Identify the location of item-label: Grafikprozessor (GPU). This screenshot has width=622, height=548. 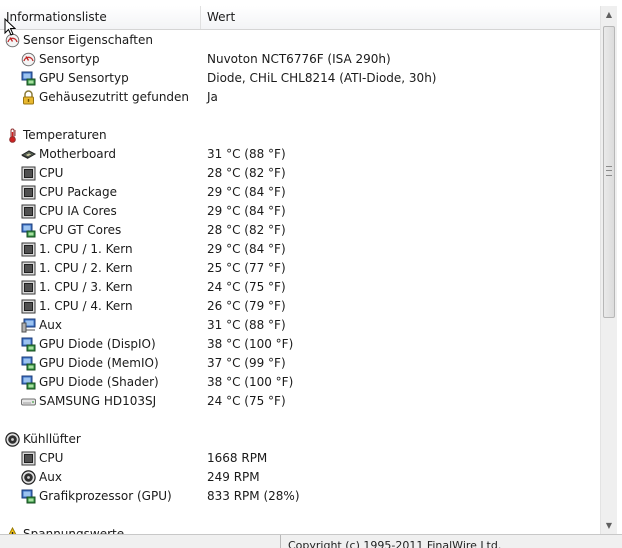
(105, 496).